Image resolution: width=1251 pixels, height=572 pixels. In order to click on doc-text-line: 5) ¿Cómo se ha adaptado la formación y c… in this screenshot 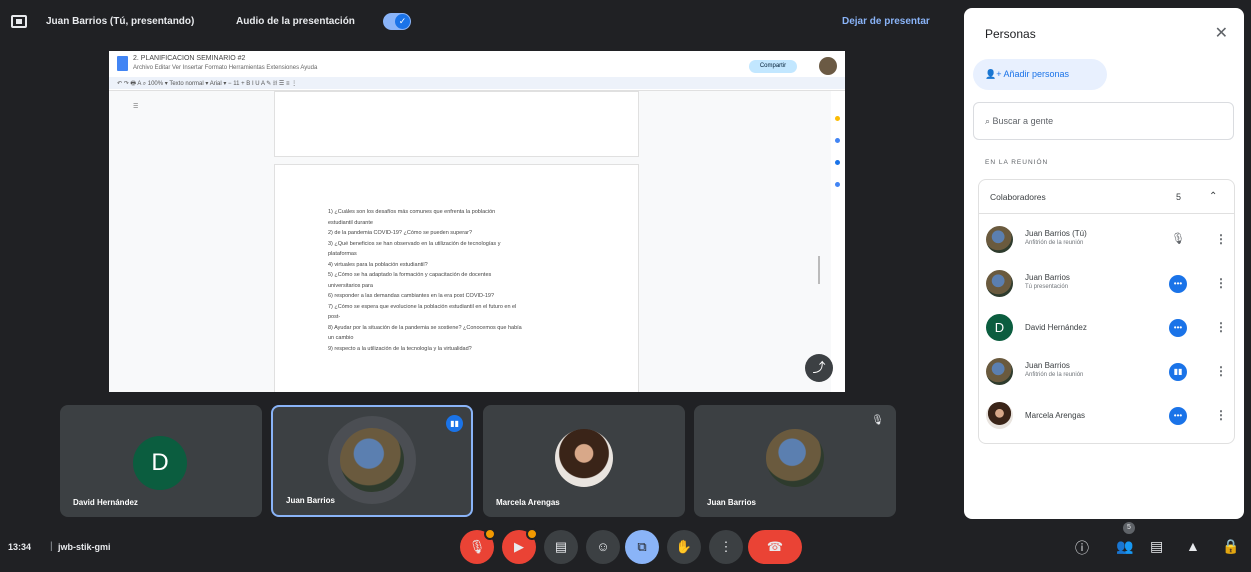, I will do `click(410, 275)`.